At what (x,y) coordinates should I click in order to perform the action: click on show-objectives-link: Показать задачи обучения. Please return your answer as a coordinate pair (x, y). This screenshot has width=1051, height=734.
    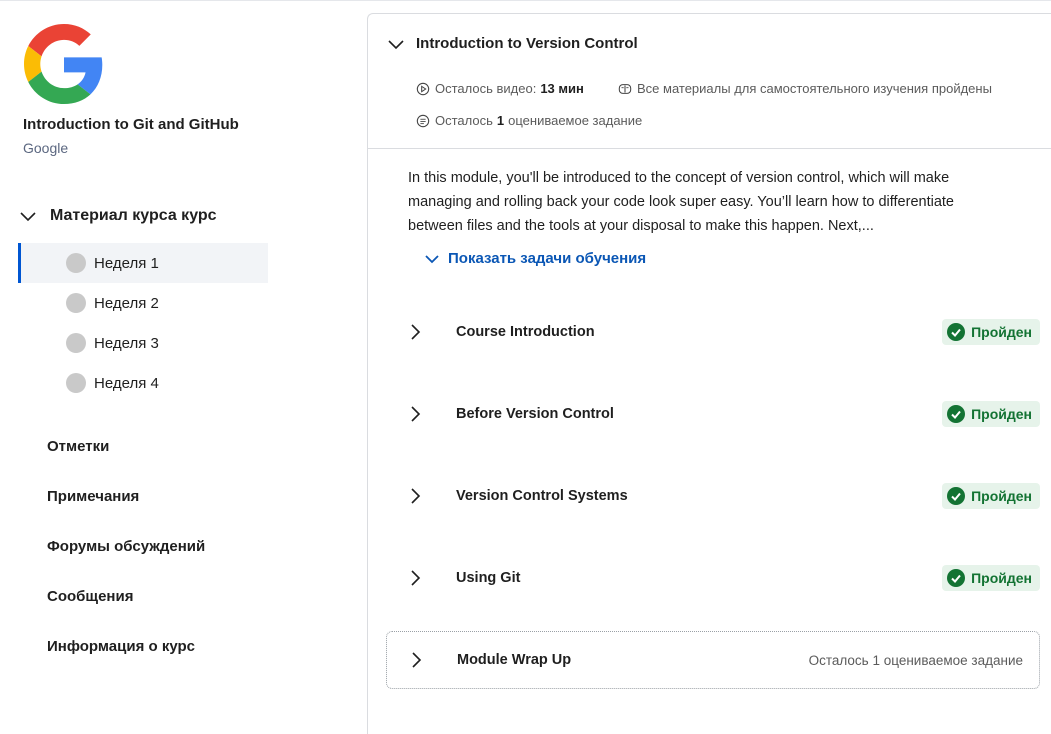
    Looking at the image, I should click on (535, 258).